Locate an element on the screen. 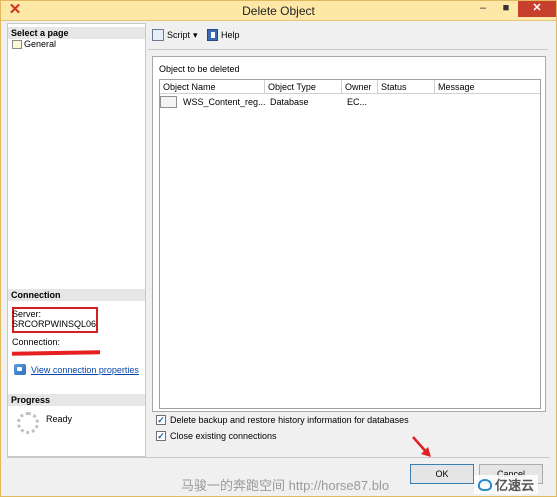  script-label: Script is located at coordinates (179, 35).